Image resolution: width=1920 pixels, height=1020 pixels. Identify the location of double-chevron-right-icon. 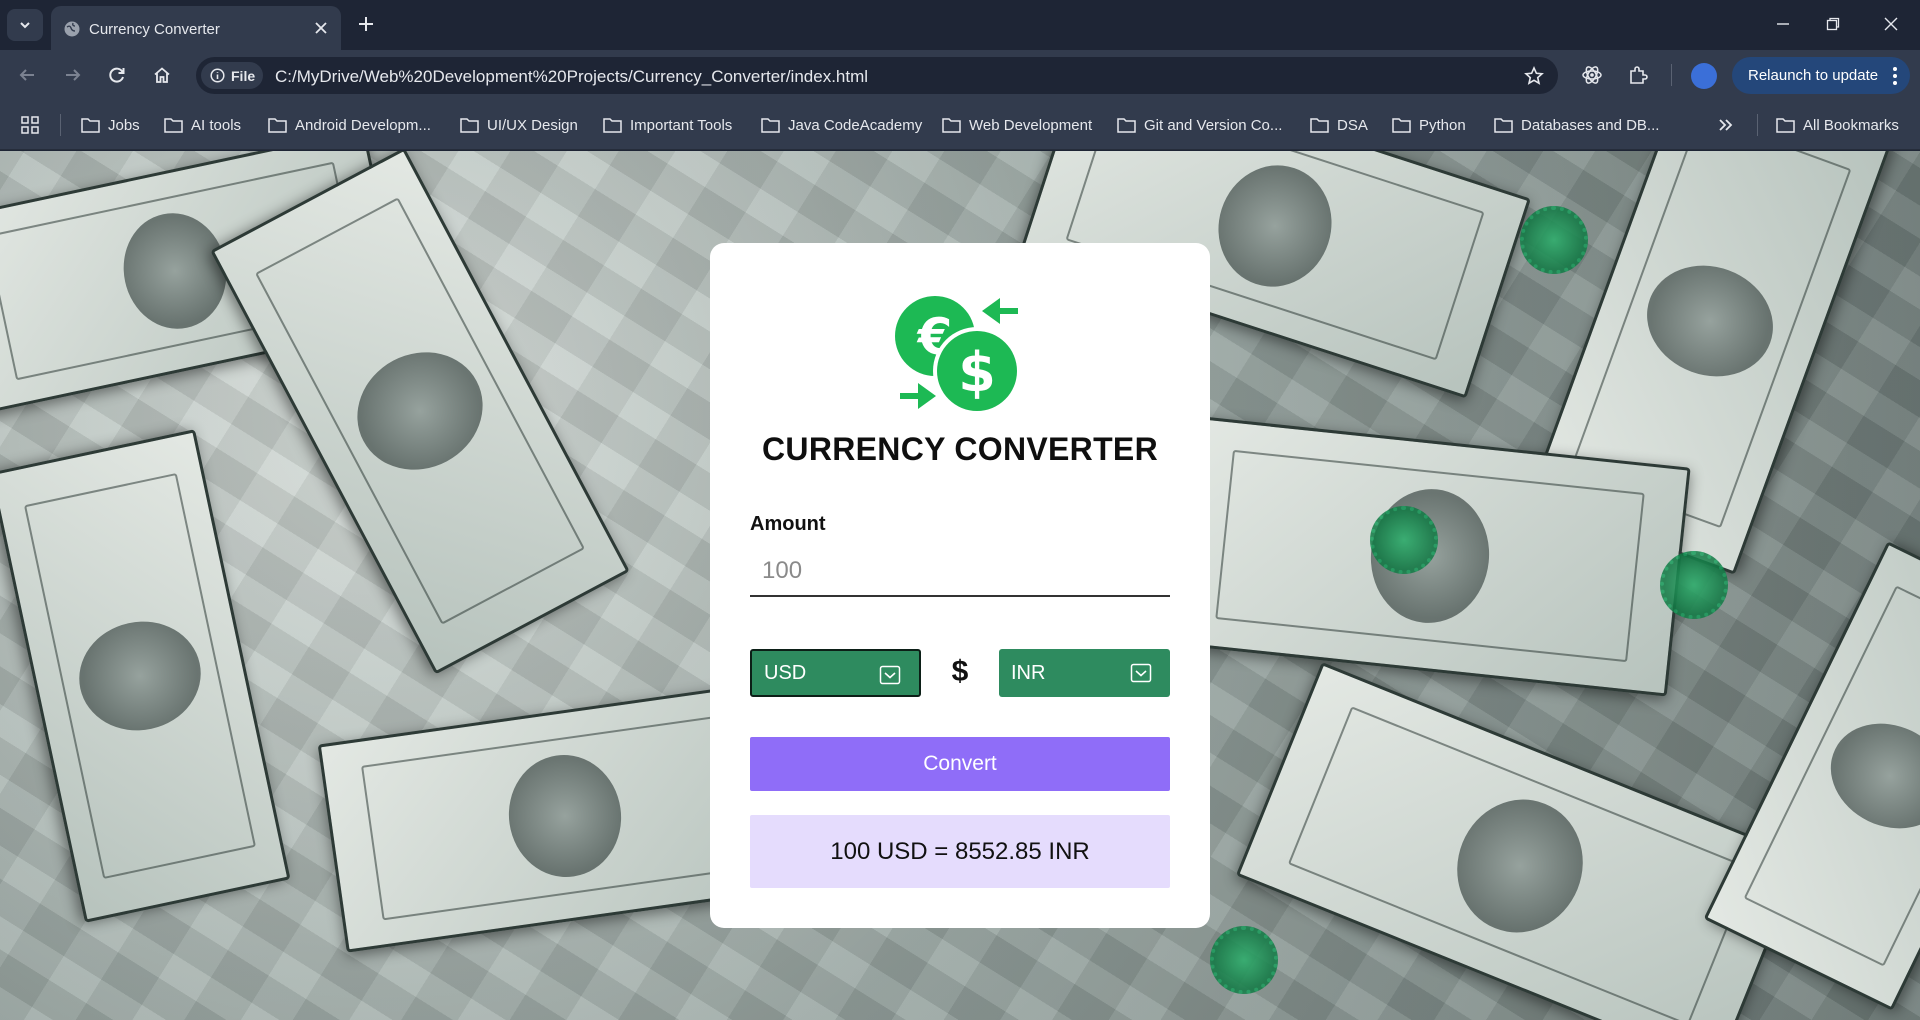
(1726, 125).